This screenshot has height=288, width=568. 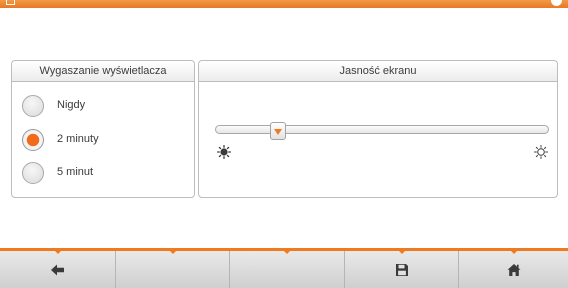 I want to click on thumb-marker-icon, so click(x=278, y=132).